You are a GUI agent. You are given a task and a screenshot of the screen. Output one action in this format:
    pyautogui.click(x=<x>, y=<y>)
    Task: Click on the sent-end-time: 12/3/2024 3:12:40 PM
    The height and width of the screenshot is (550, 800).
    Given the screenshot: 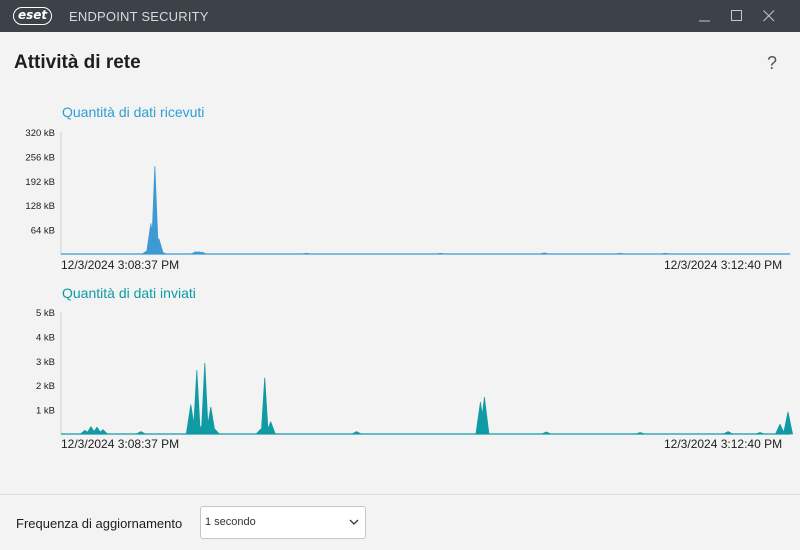 What is the action you would take?
    pyautogui.click(x=723, y=444)
    